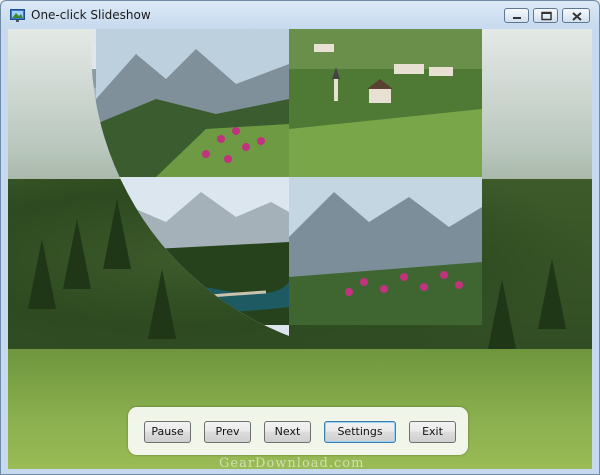 The height and width of the screenshot is (475, 600). Describe the element at coordinates (516, 15) in the screenshot. I see `minimize-button` at that location.